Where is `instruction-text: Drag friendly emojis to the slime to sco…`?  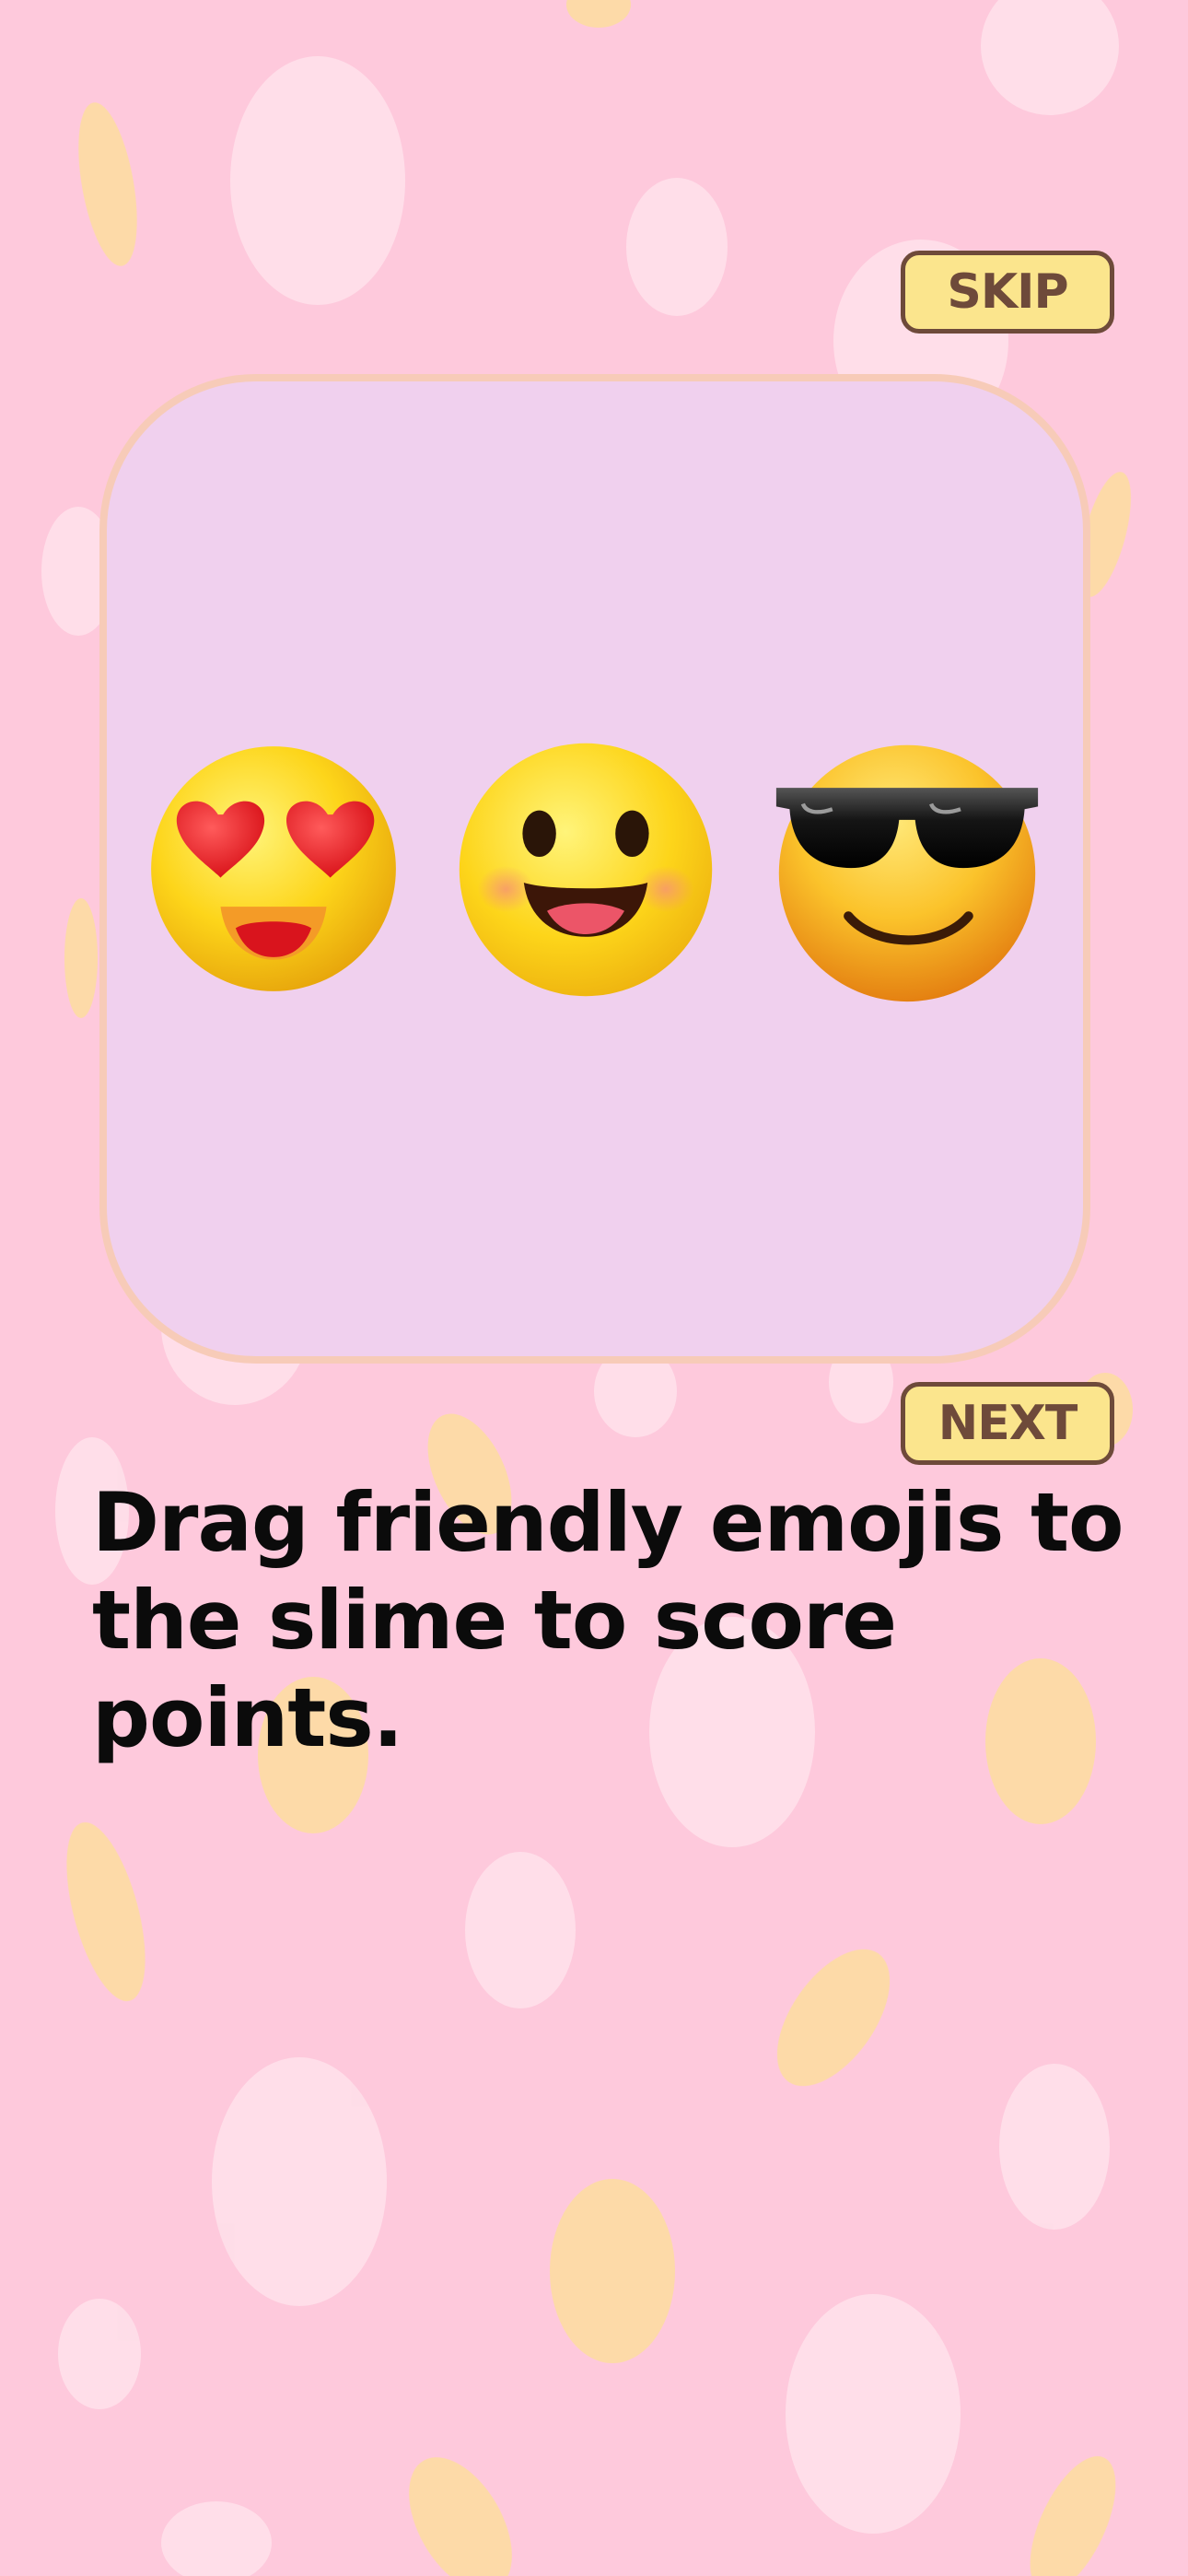
instruction-text: Drag friendly emojis to the slime to sco… is located at coordinates (608, 1620).